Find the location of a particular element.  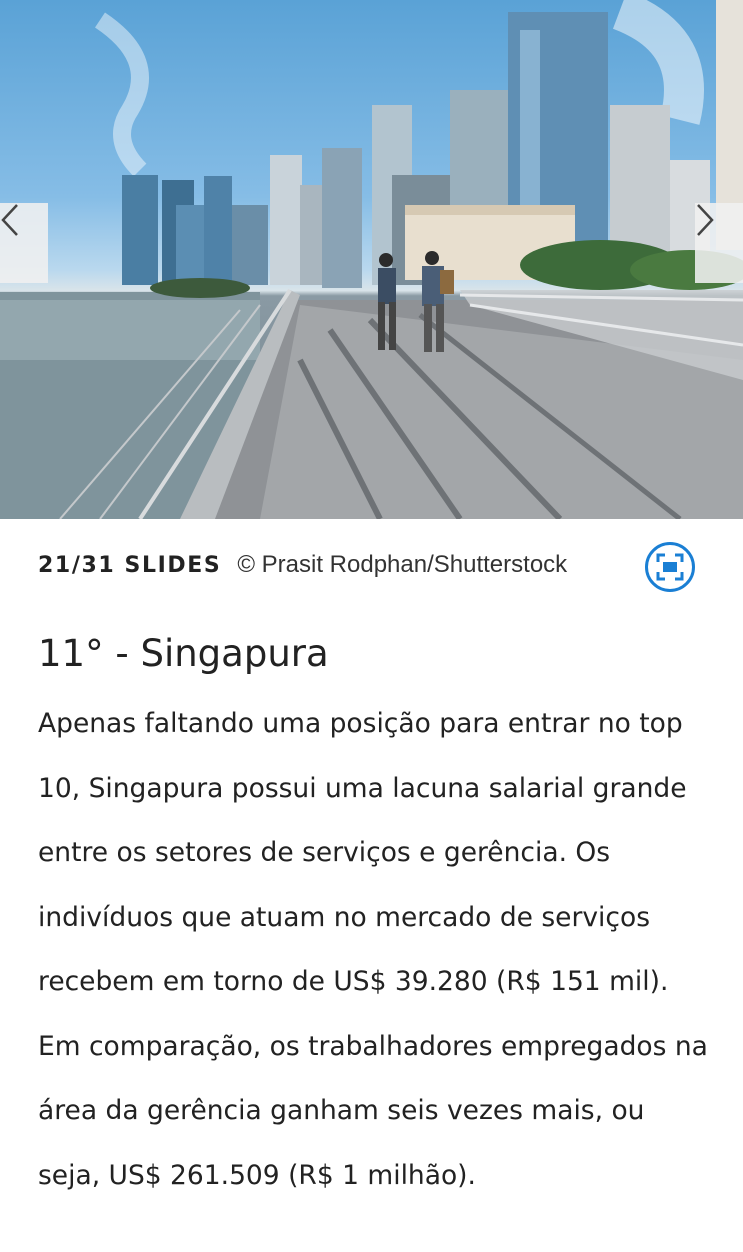

next-slide-button is located at coordinates (719, 243).